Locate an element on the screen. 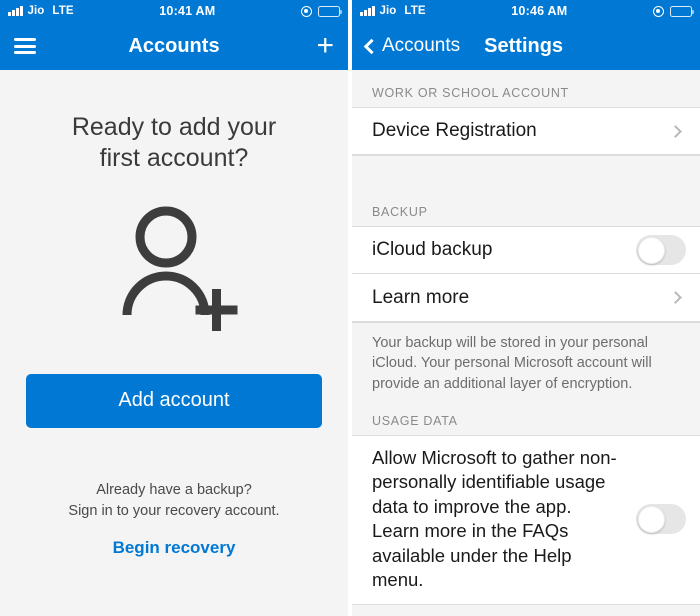  back-button: Accounts is located at coordinates (412, 46).